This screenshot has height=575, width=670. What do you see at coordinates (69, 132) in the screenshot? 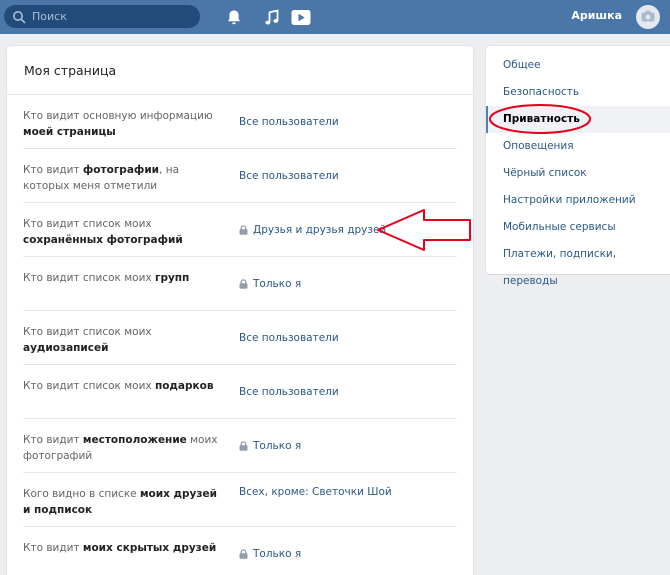
I see `setting-label-bold: моей страницы` at bounding box center [69, 132].